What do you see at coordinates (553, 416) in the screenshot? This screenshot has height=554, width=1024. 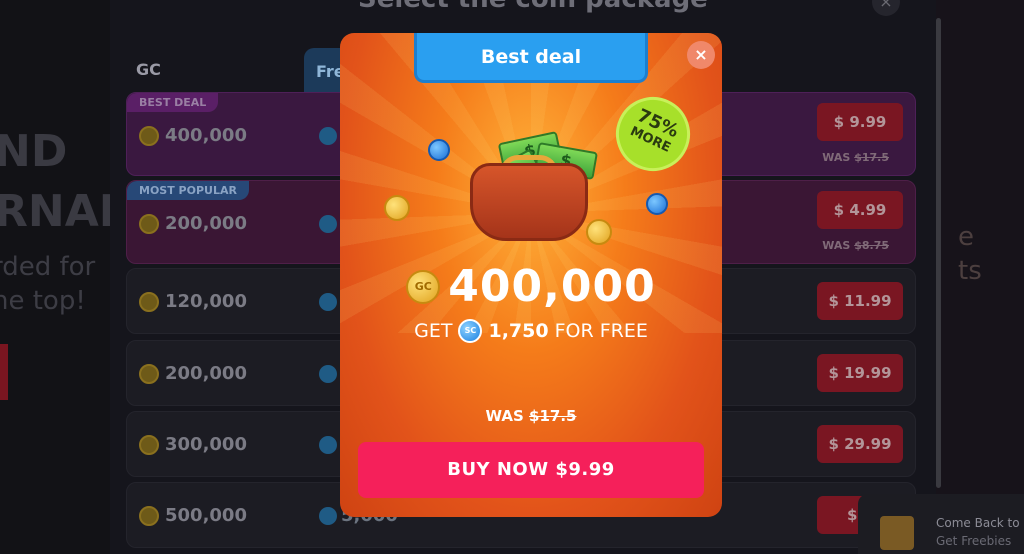 I see `was-value: $17.5` at bounding box center [553, 416].